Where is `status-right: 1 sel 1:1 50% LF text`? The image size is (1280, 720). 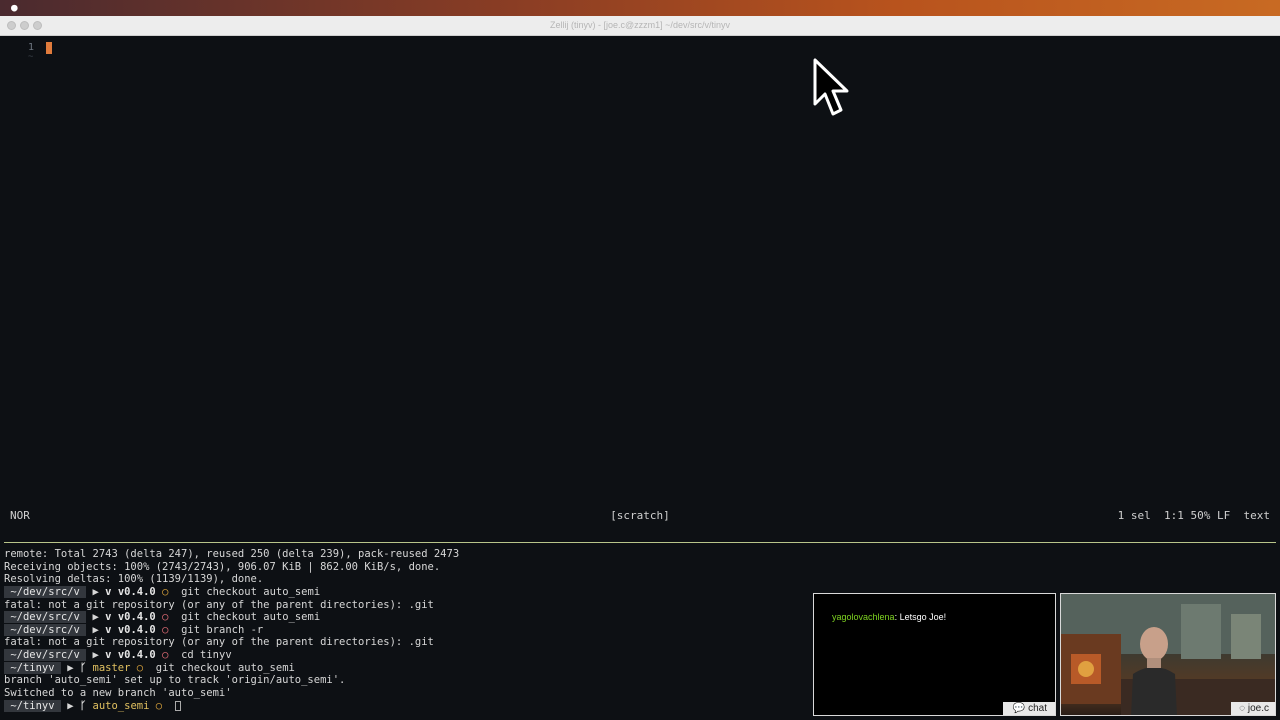
status-right: 1 sel 1:1 50% LF text is located at coordinates (1194, 516).